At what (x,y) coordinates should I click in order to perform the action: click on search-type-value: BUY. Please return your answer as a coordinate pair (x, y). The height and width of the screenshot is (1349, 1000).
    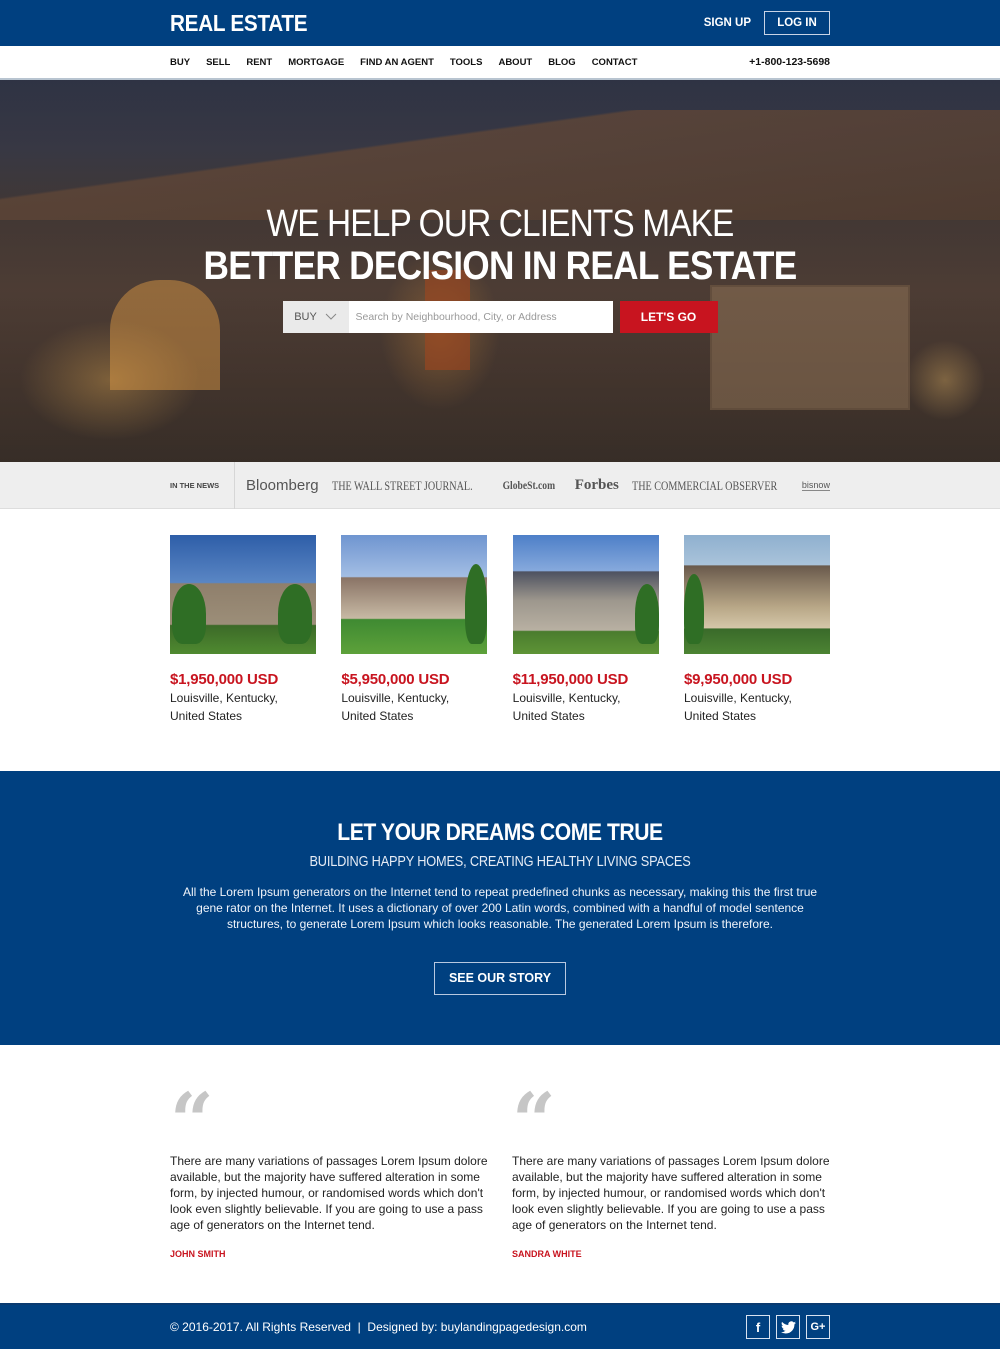
    Looking at the image, I should click on (305, 317).